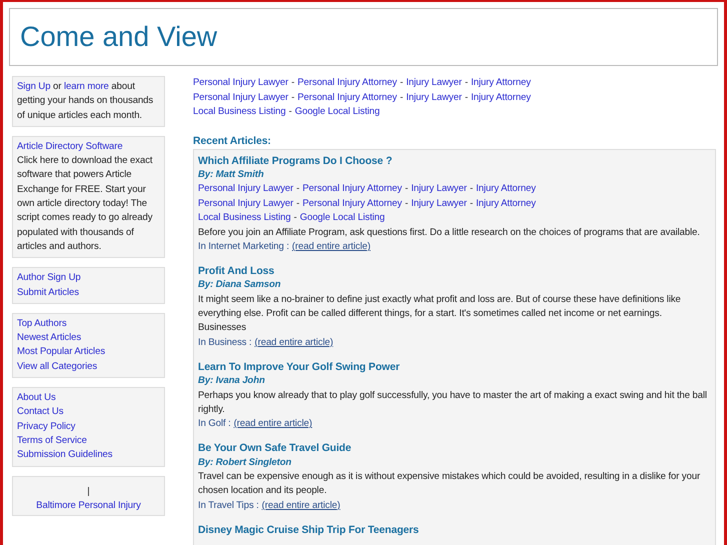  Describe the element at coordinates (33, 86) in the screenshot. I see `signup-link: Sign Up` at that location.